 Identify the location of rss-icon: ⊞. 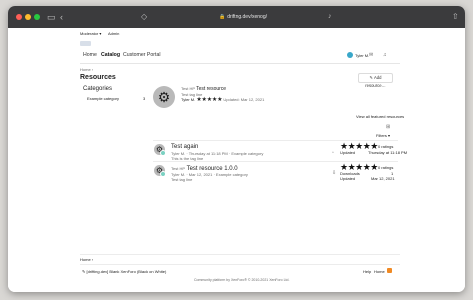
(388, 127).